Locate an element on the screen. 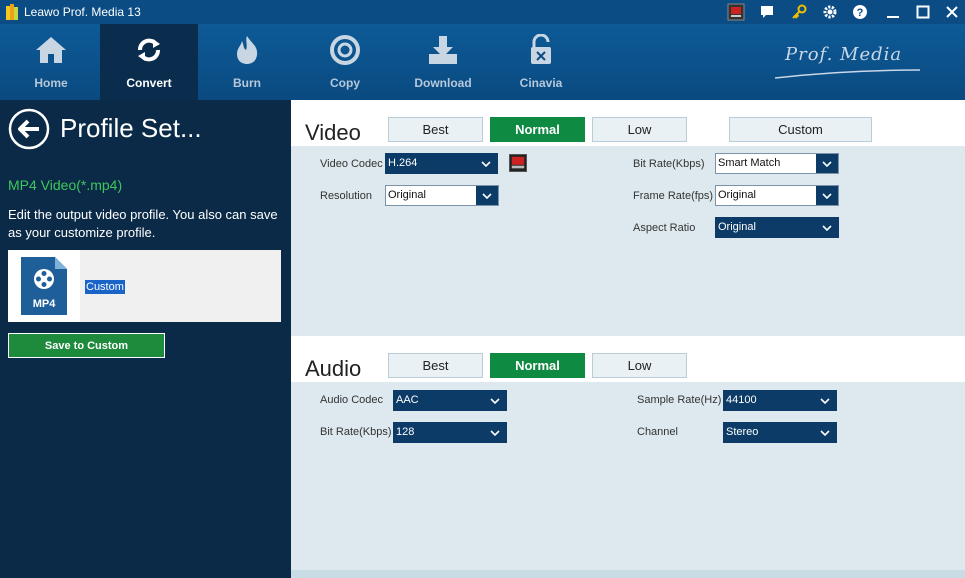  profile-thumbnail: MP4 is located at coordinates (44, 286).